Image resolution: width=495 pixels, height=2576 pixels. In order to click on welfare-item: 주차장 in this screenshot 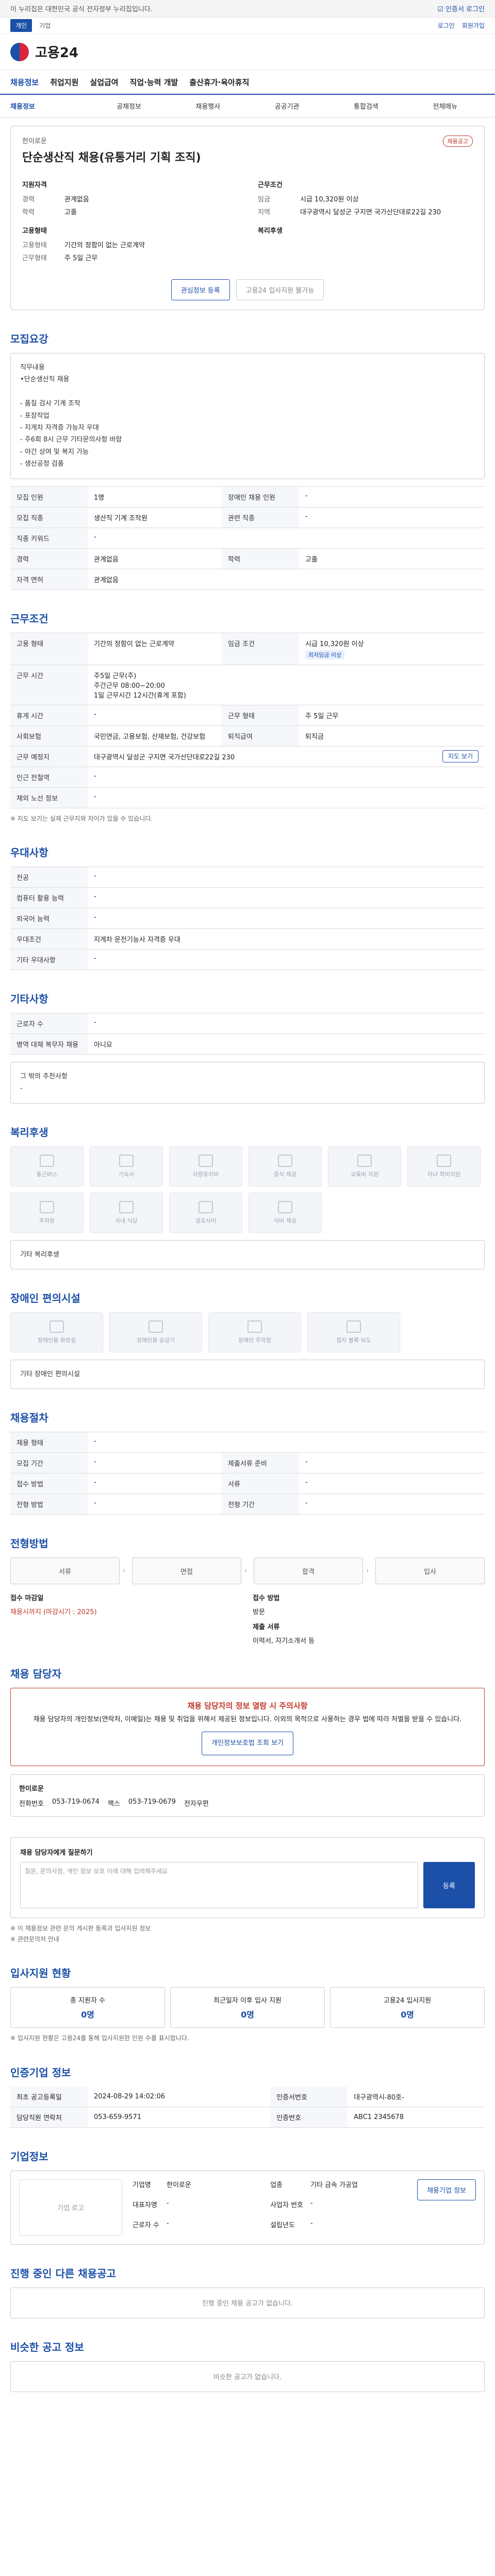, I will do `click(47, 1212)`.